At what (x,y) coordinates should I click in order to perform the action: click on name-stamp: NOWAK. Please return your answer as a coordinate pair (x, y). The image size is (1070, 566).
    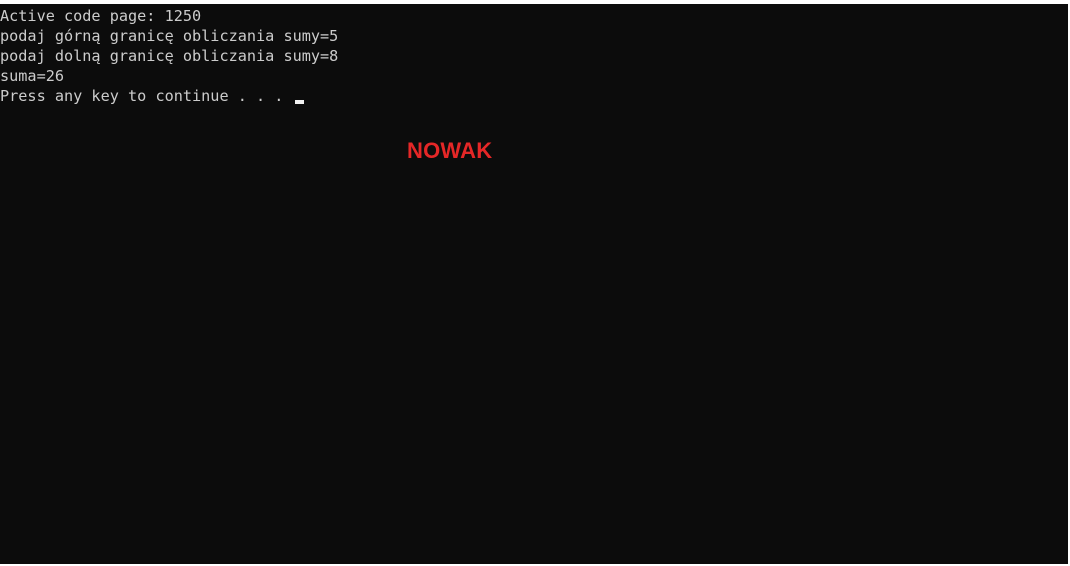
    Looking at the image, I should click on (450, 150).